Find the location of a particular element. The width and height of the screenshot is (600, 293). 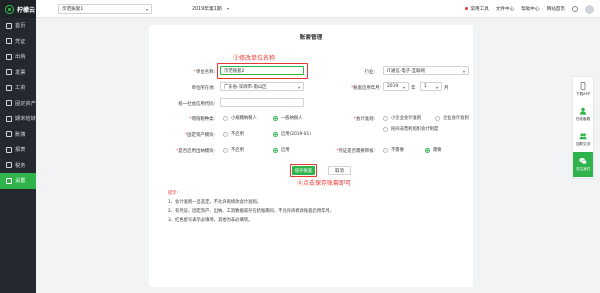

cancel-button: 取消 is located at coordinates (339, 170).